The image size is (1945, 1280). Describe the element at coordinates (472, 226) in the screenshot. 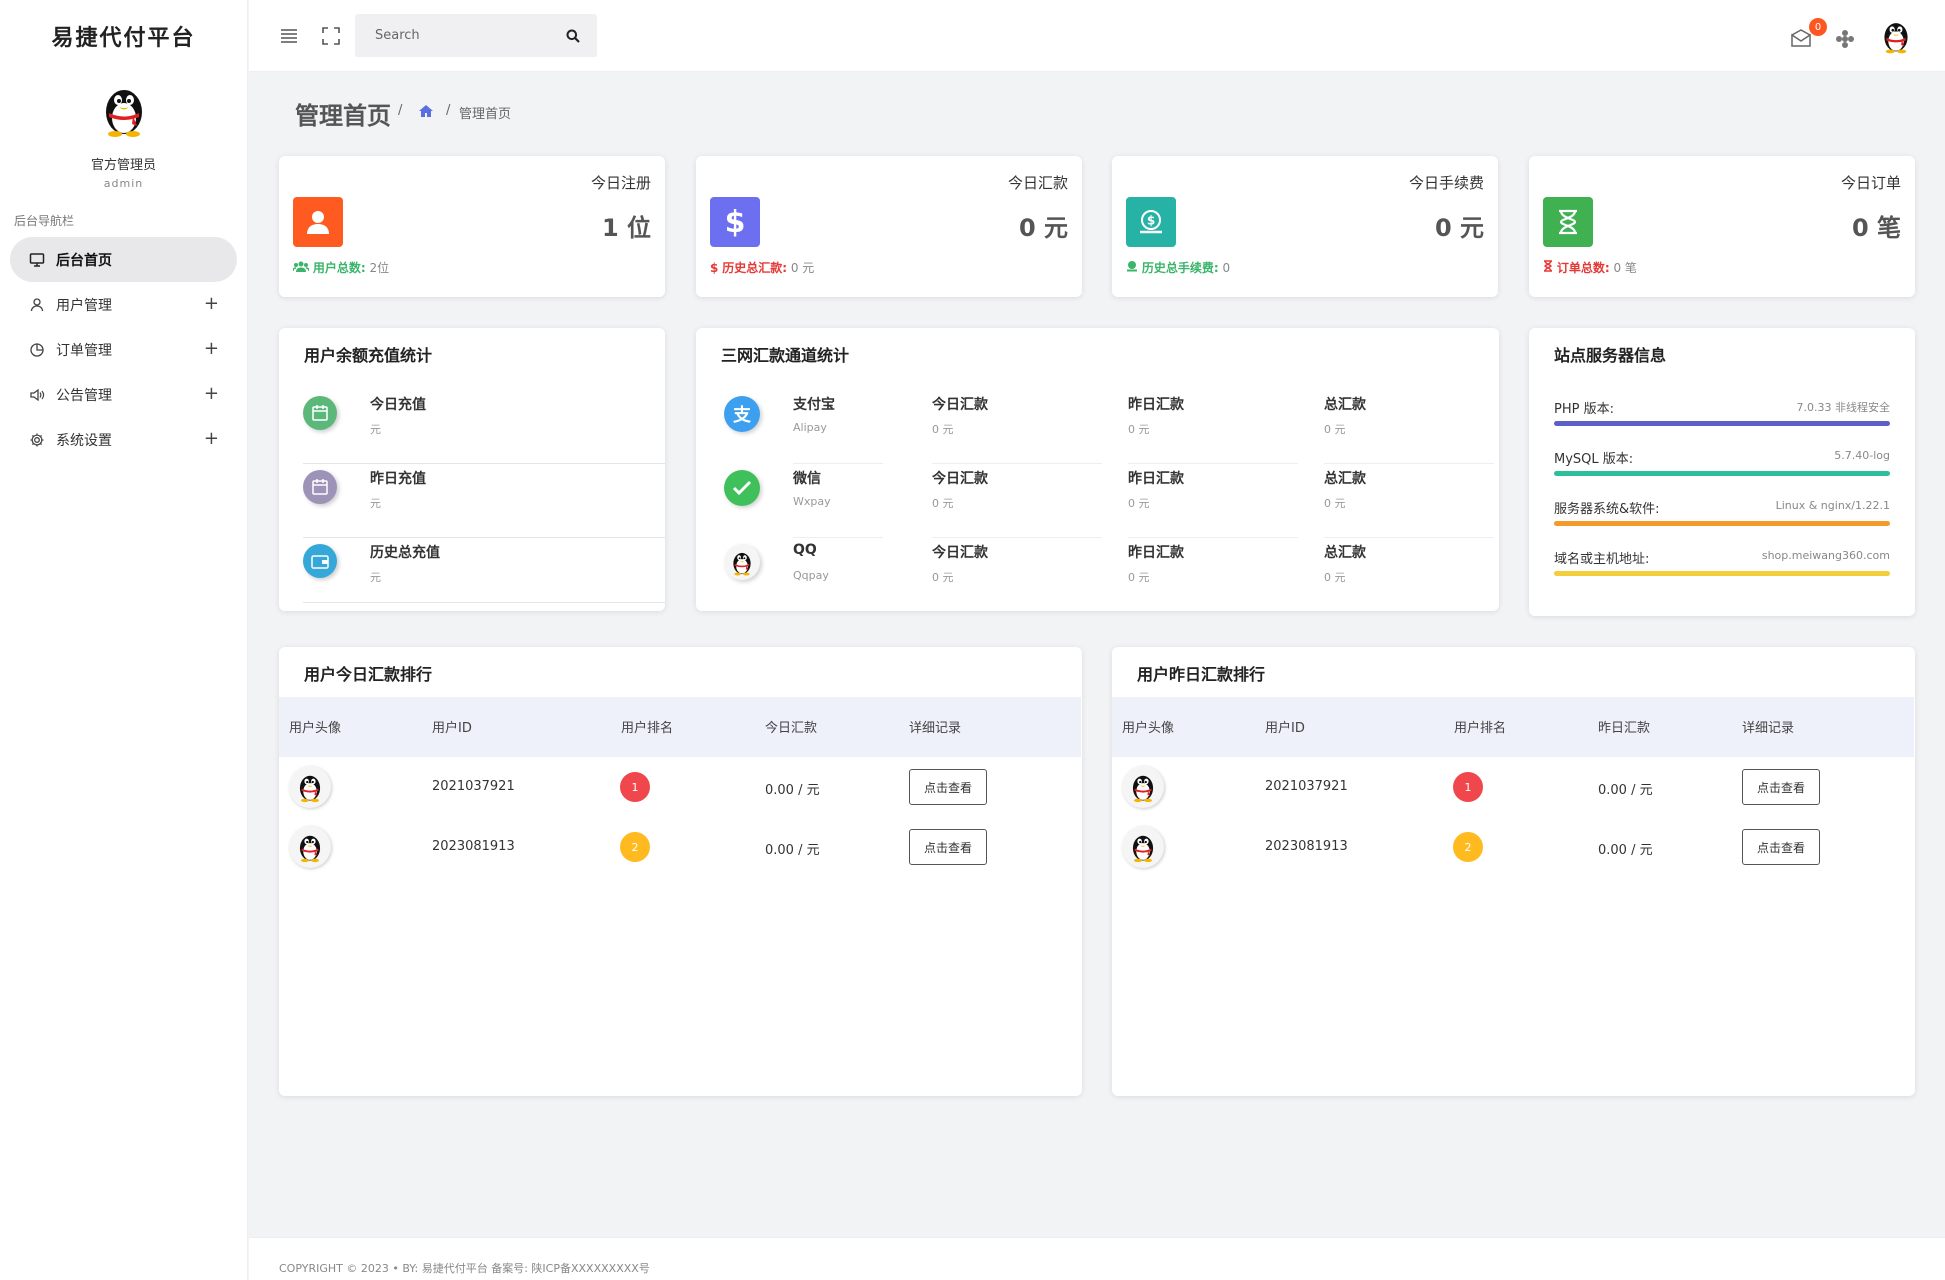

I see `stat-card-register: 今日注册 1 位 用户总数: 2位` at that location.